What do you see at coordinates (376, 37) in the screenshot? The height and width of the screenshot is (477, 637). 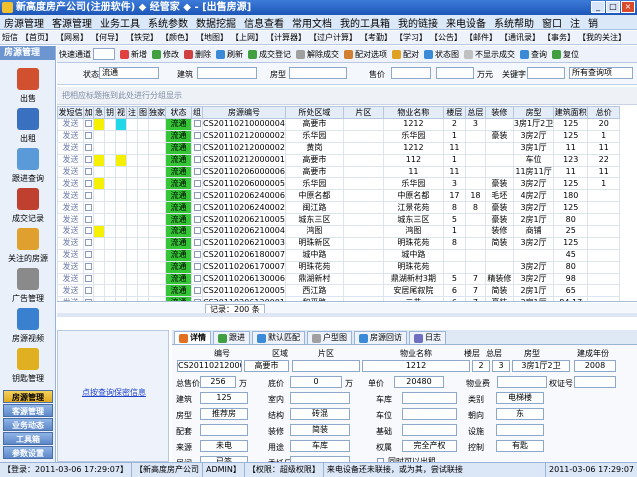 I see `shortcut-item-9: 【考勤】` at bounding box center [376, 37].